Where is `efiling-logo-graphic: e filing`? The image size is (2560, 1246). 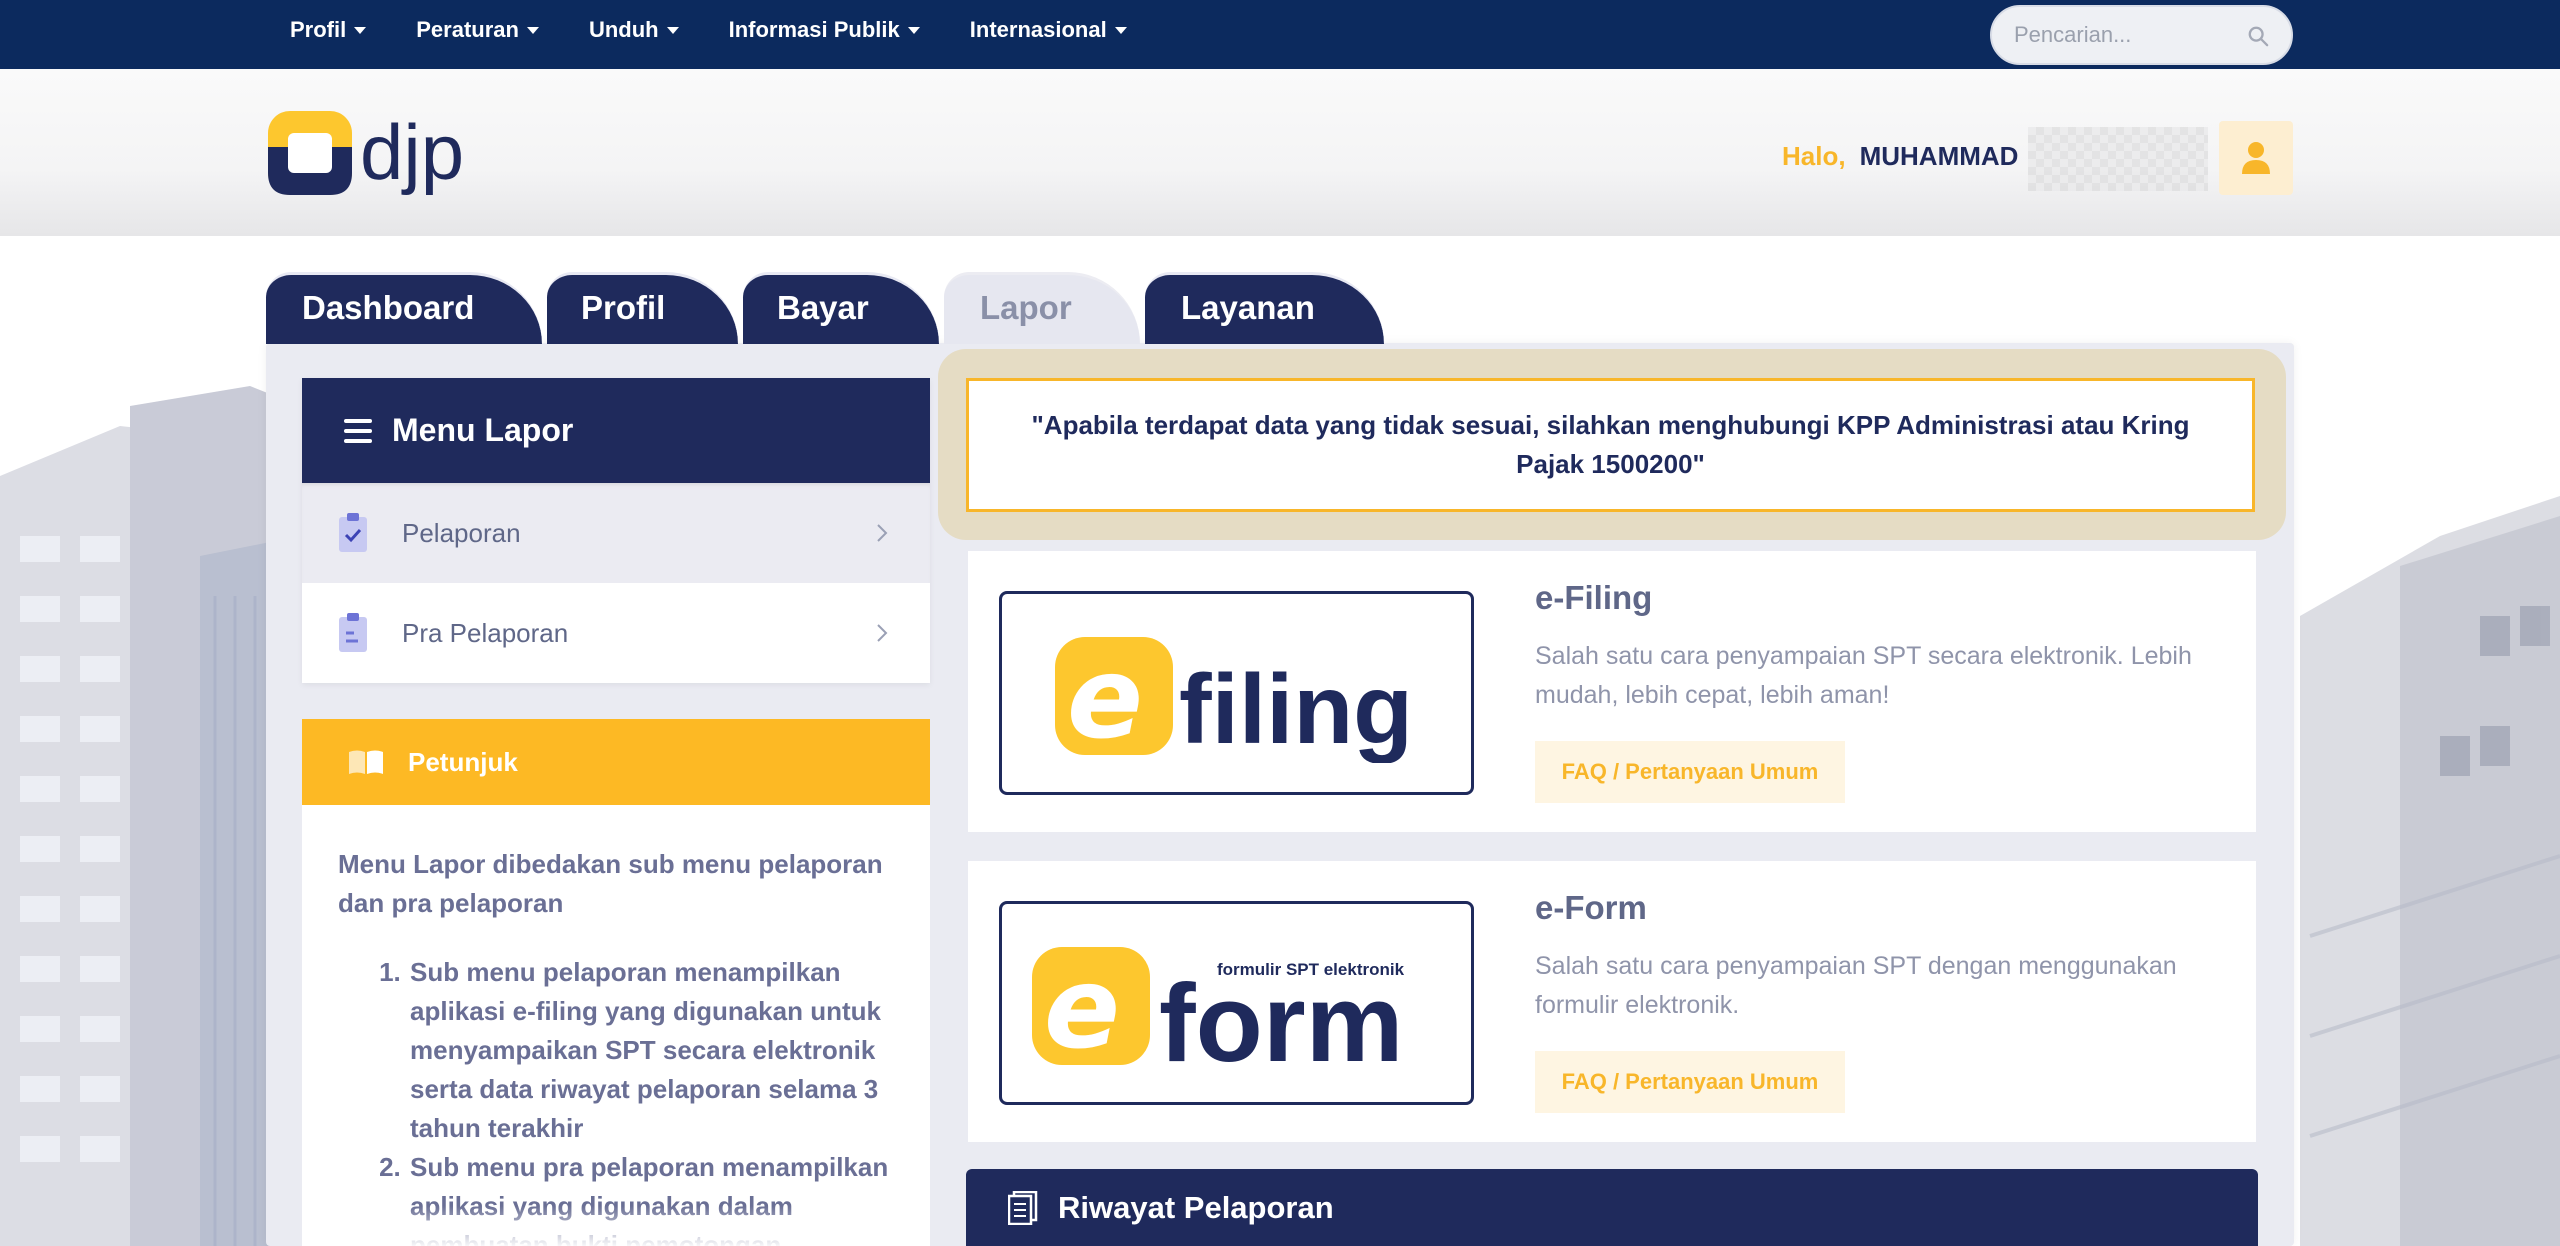 efiling-logo-graphic: e filing is located at coordinates (1233, 698).